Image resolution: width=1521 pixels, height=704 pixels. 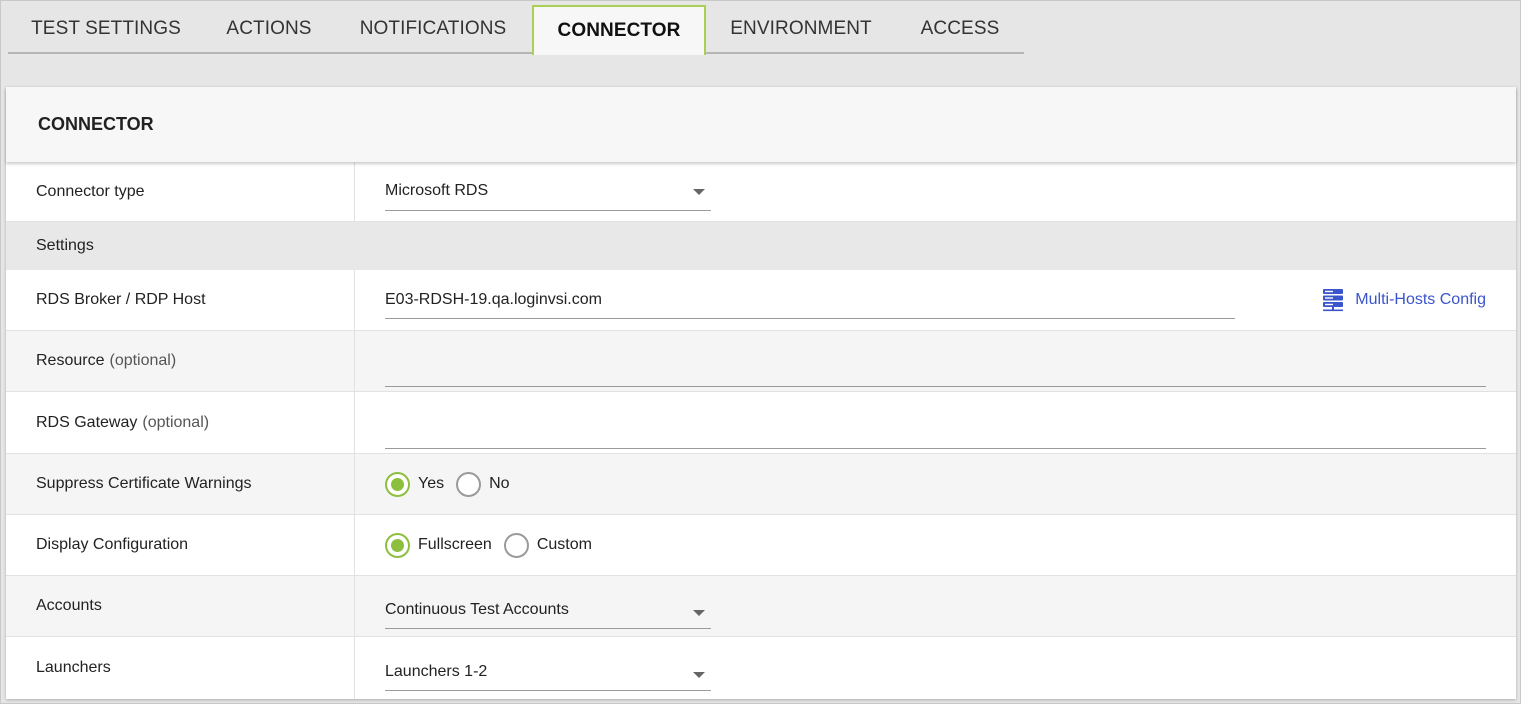 What do you see at coordinates (564, 544) in the screenshot?
I see `display-custom-label: Custom` at bounding box center [564, 544].